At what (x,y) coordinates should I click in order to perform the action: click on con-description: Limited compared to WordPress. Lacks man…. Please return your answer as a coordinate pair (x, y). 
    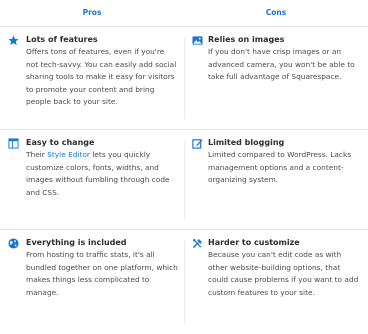
    Looking at the image, I should click on (280, 167).